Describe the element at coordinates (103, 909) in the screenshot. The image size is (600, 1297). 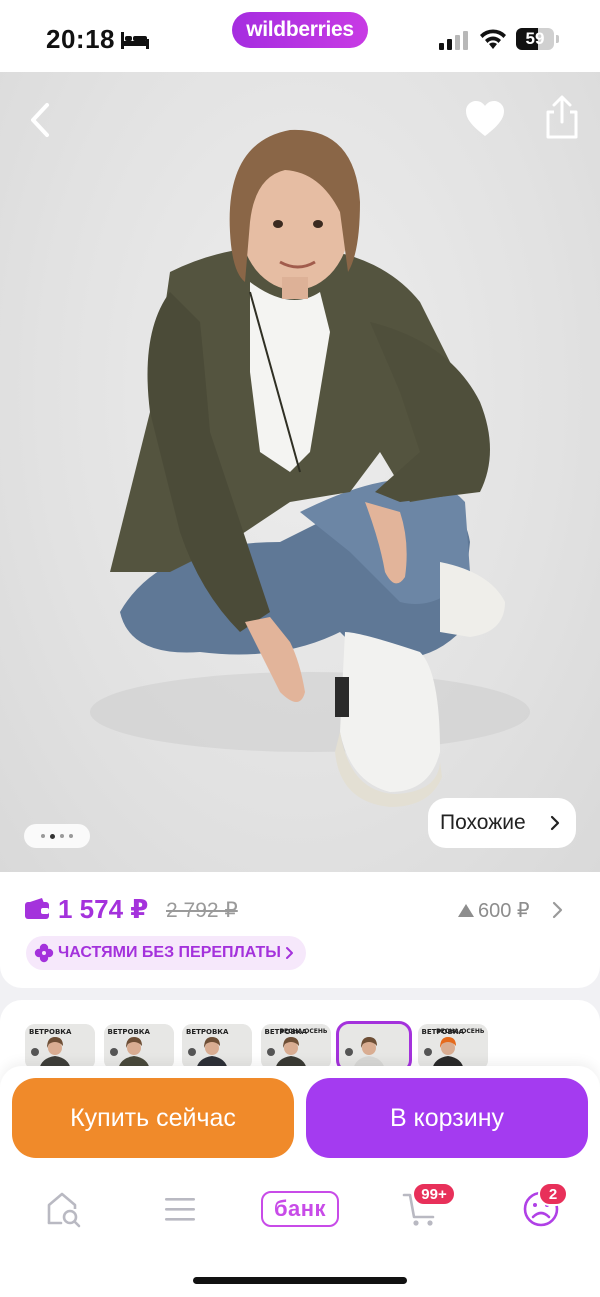
I see `price-current: 1 574 ₽` at that location.